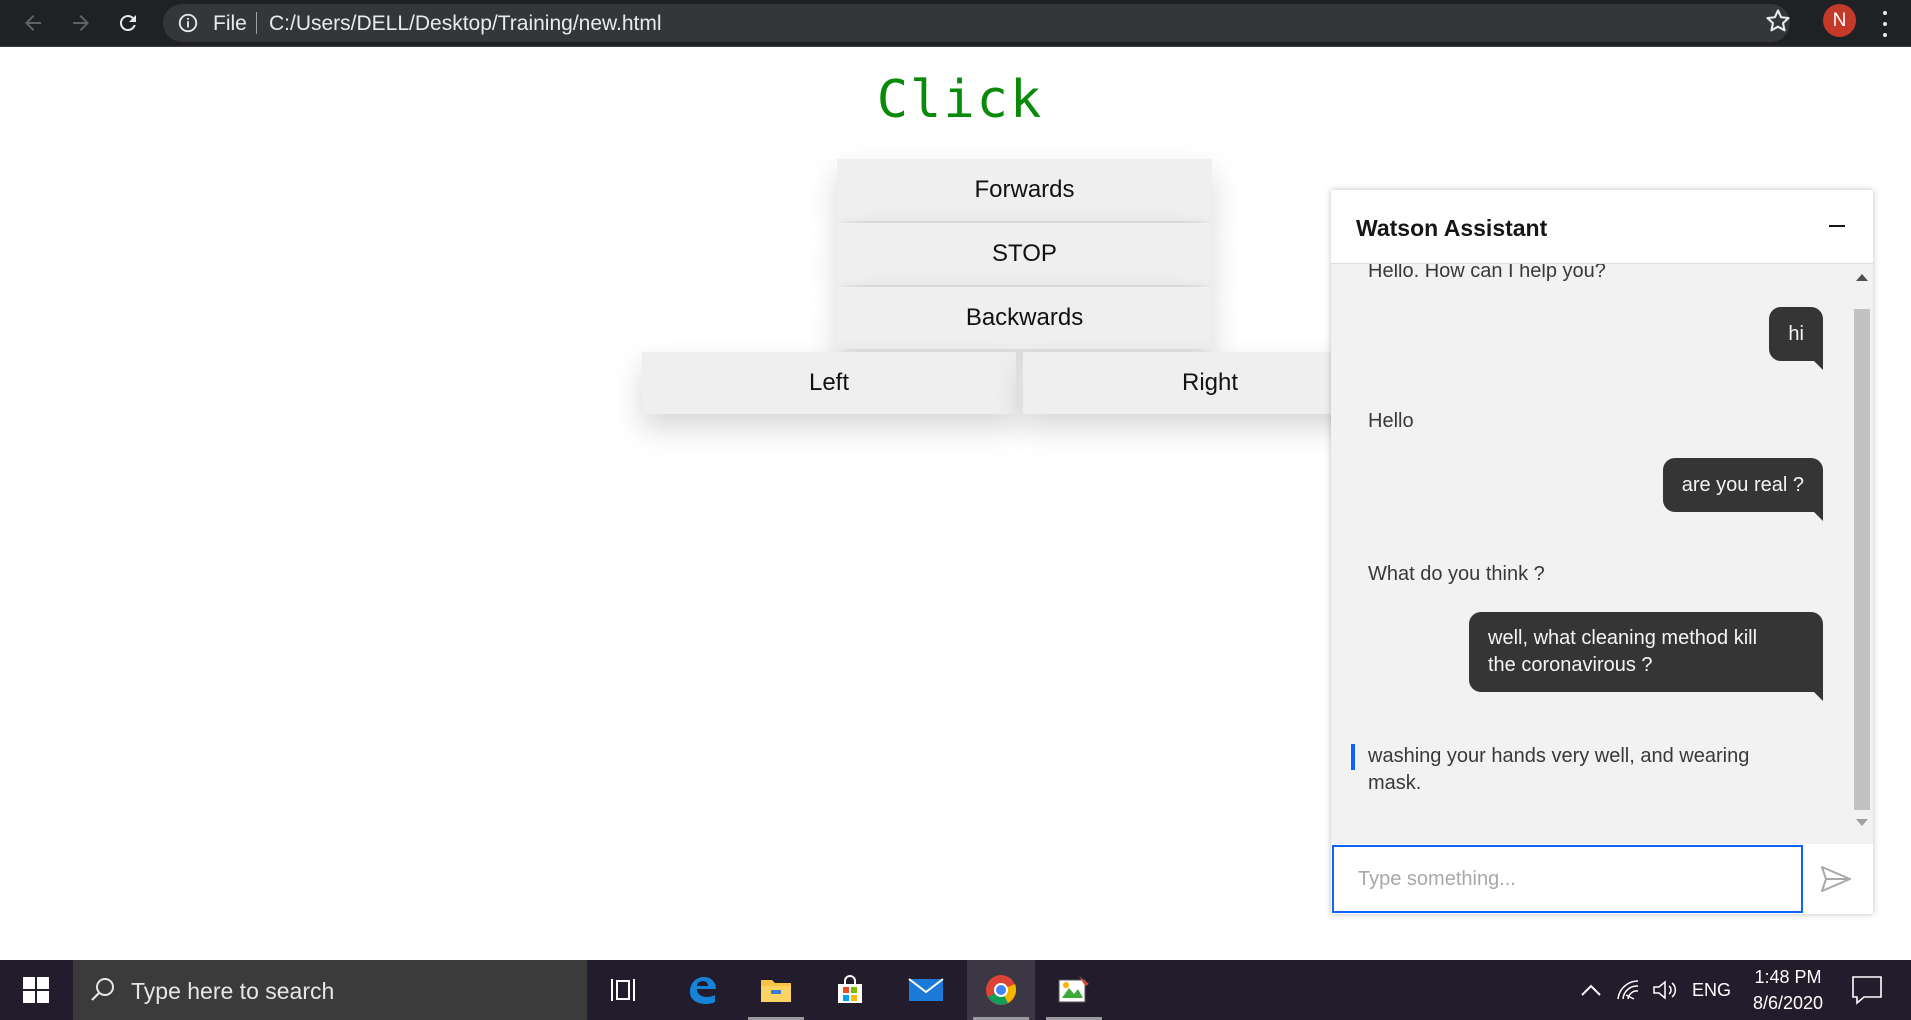 Image resolution: width=1911 pixels, height=1020 pixels. I want to click on info-icon, so click(188, 23).